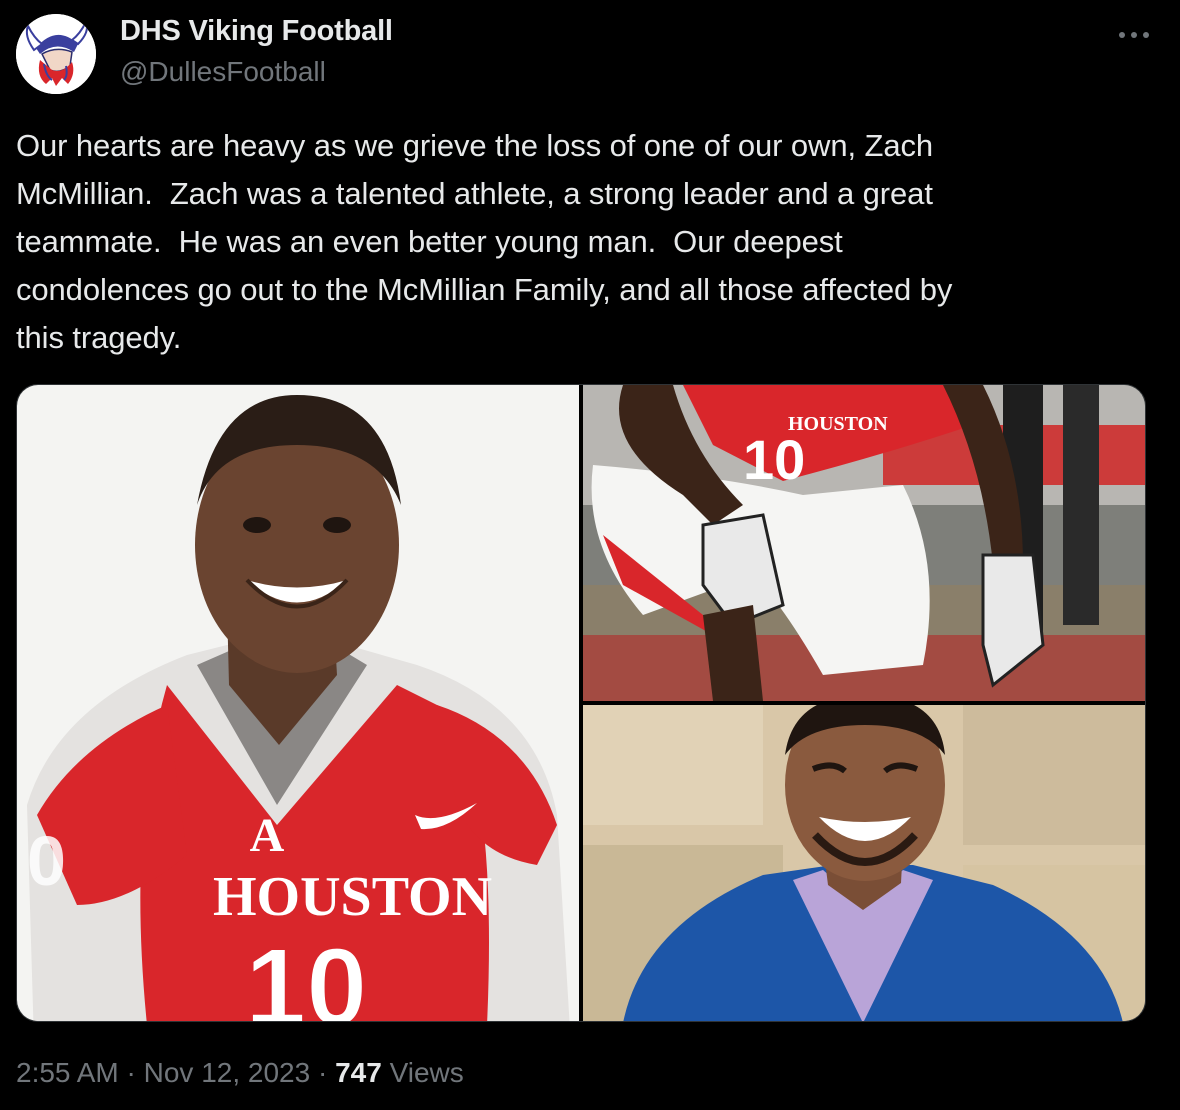 The height and width of the screenshot is (1110, 1180). I want to click on svg-text: A, so click(267, 835).